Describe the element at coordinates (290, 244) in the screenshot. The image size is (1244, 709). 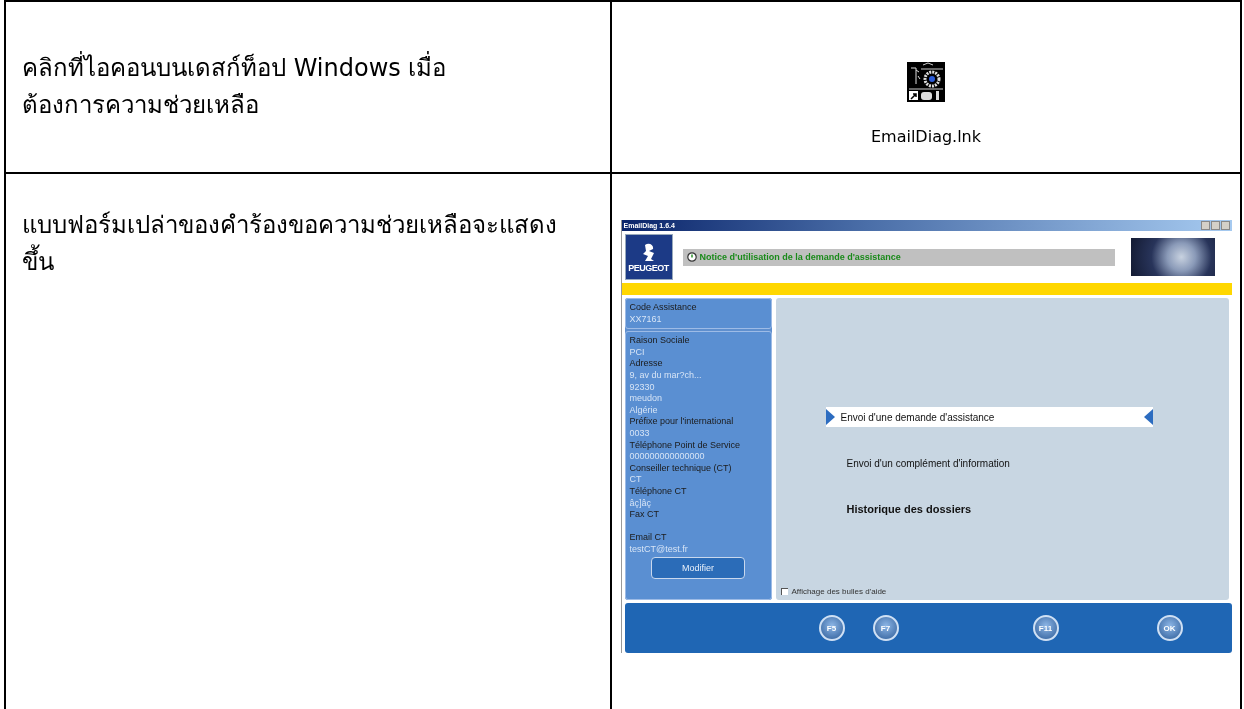
I see `instruction-text: แบบฟอร์มเปล่าของคำร้องขอความช่วยเหลือจะแสดงขึ้น` at that location.